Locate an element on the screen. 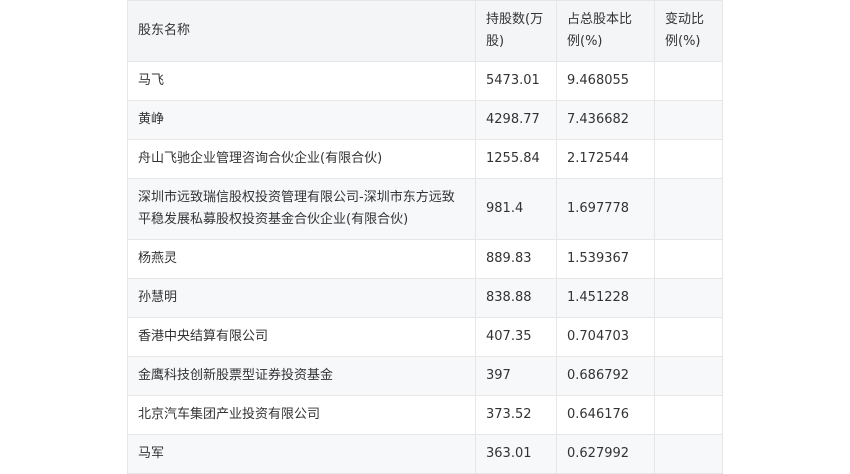  cell-name: 黄峥 is located at coordinates (301, 120).